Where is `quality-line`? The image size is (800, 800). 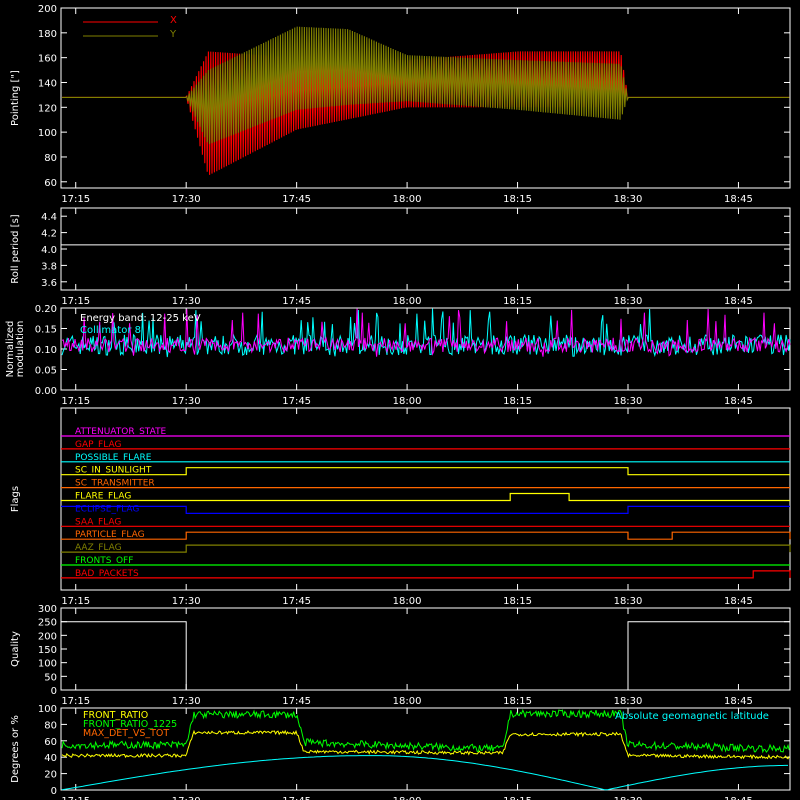
quality-line is located at coordinates (425, 656).